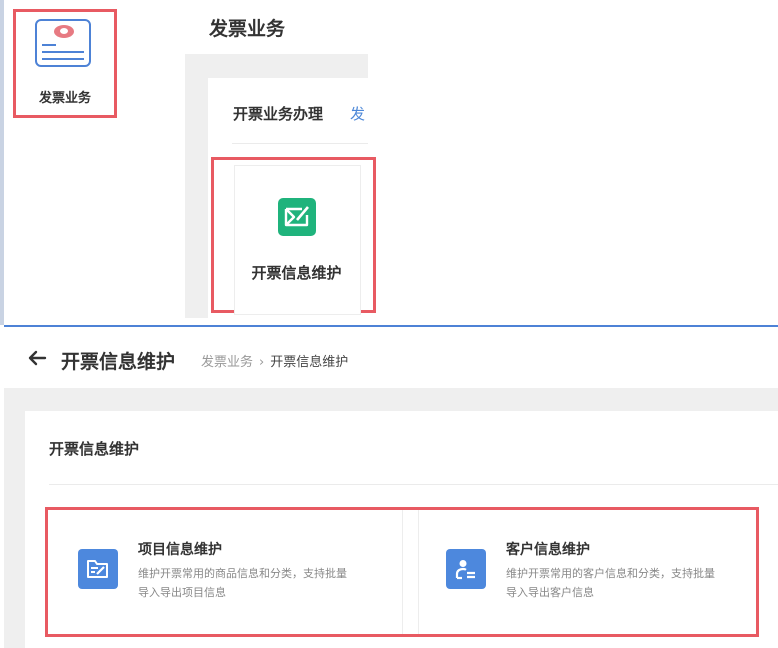  Describe the element at coordinates (242, 583) in the screenshot. I see `card-description: 维护开票常用的商品信息和分类，支持批量 导入导出项目信息` at that location.